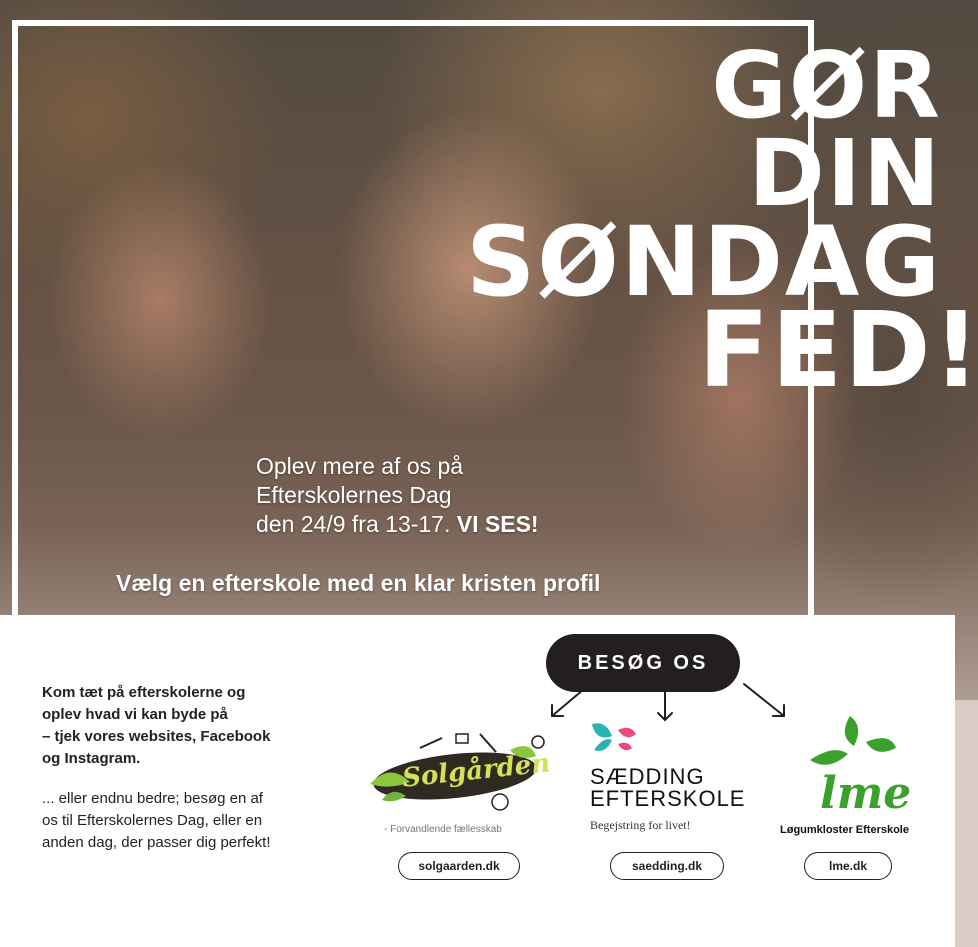 The width and height of the screenshot is (978, 947). Describe the element at coordinates (614, 737) in the screenshot. I see `butterfly-icon` at that location.